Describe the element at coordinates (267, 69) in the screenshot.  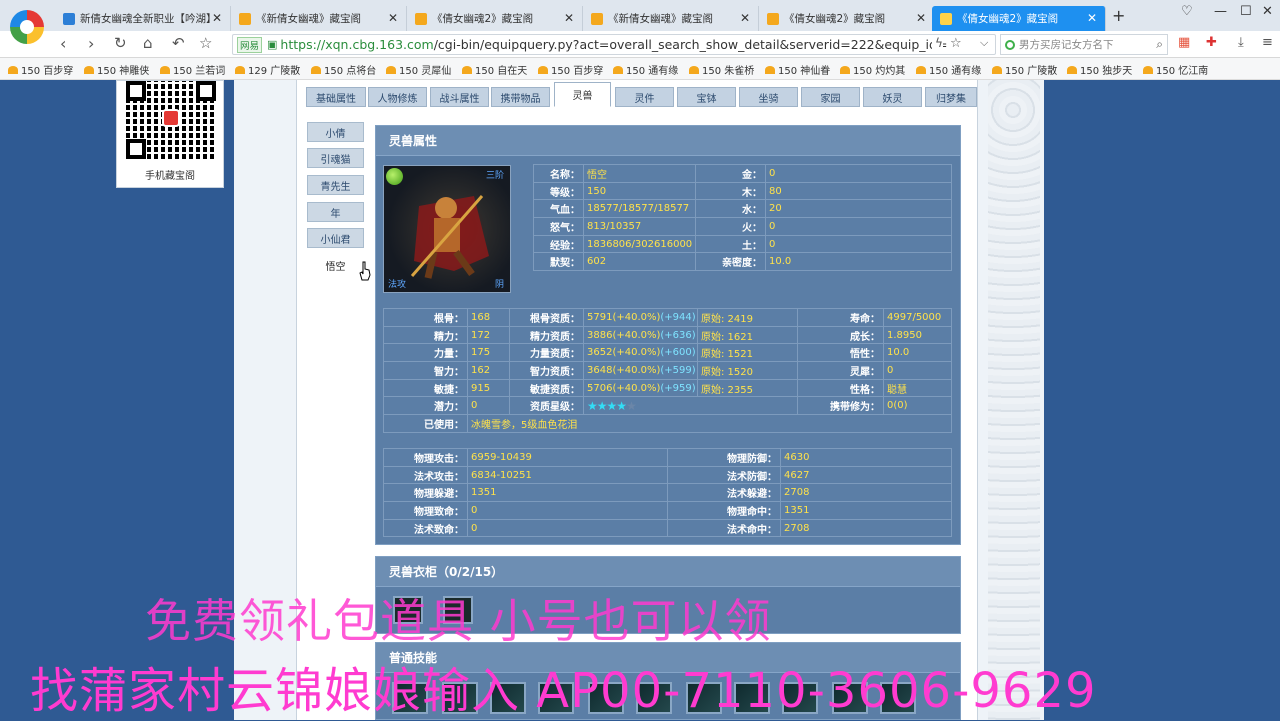
I see `bookmark-item: 129 广陵散` at that location.